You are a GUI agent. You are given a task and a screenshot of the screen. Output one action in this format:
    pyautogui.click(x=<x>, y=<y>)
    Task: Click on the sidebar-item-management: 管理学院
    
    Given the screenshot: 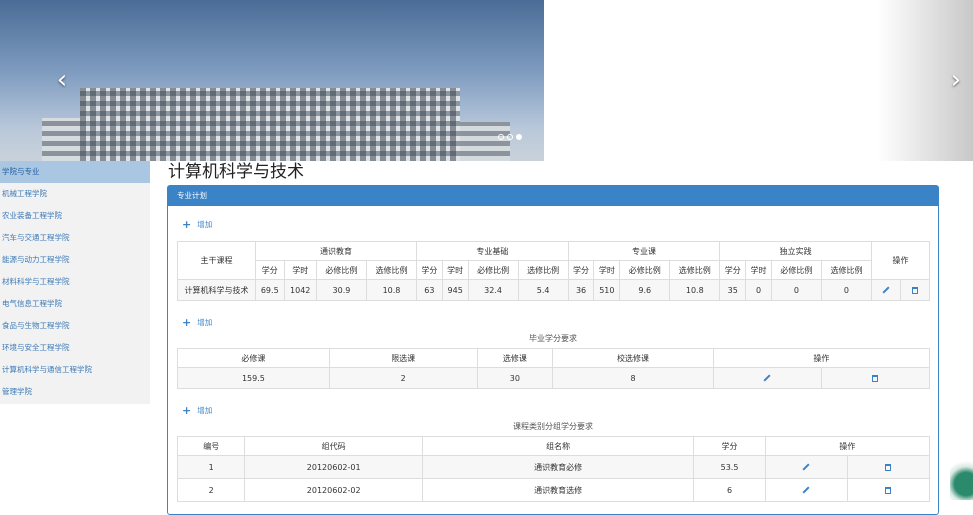 What is the action you would take?
    pyautogui.click(x=75, y=392)
    